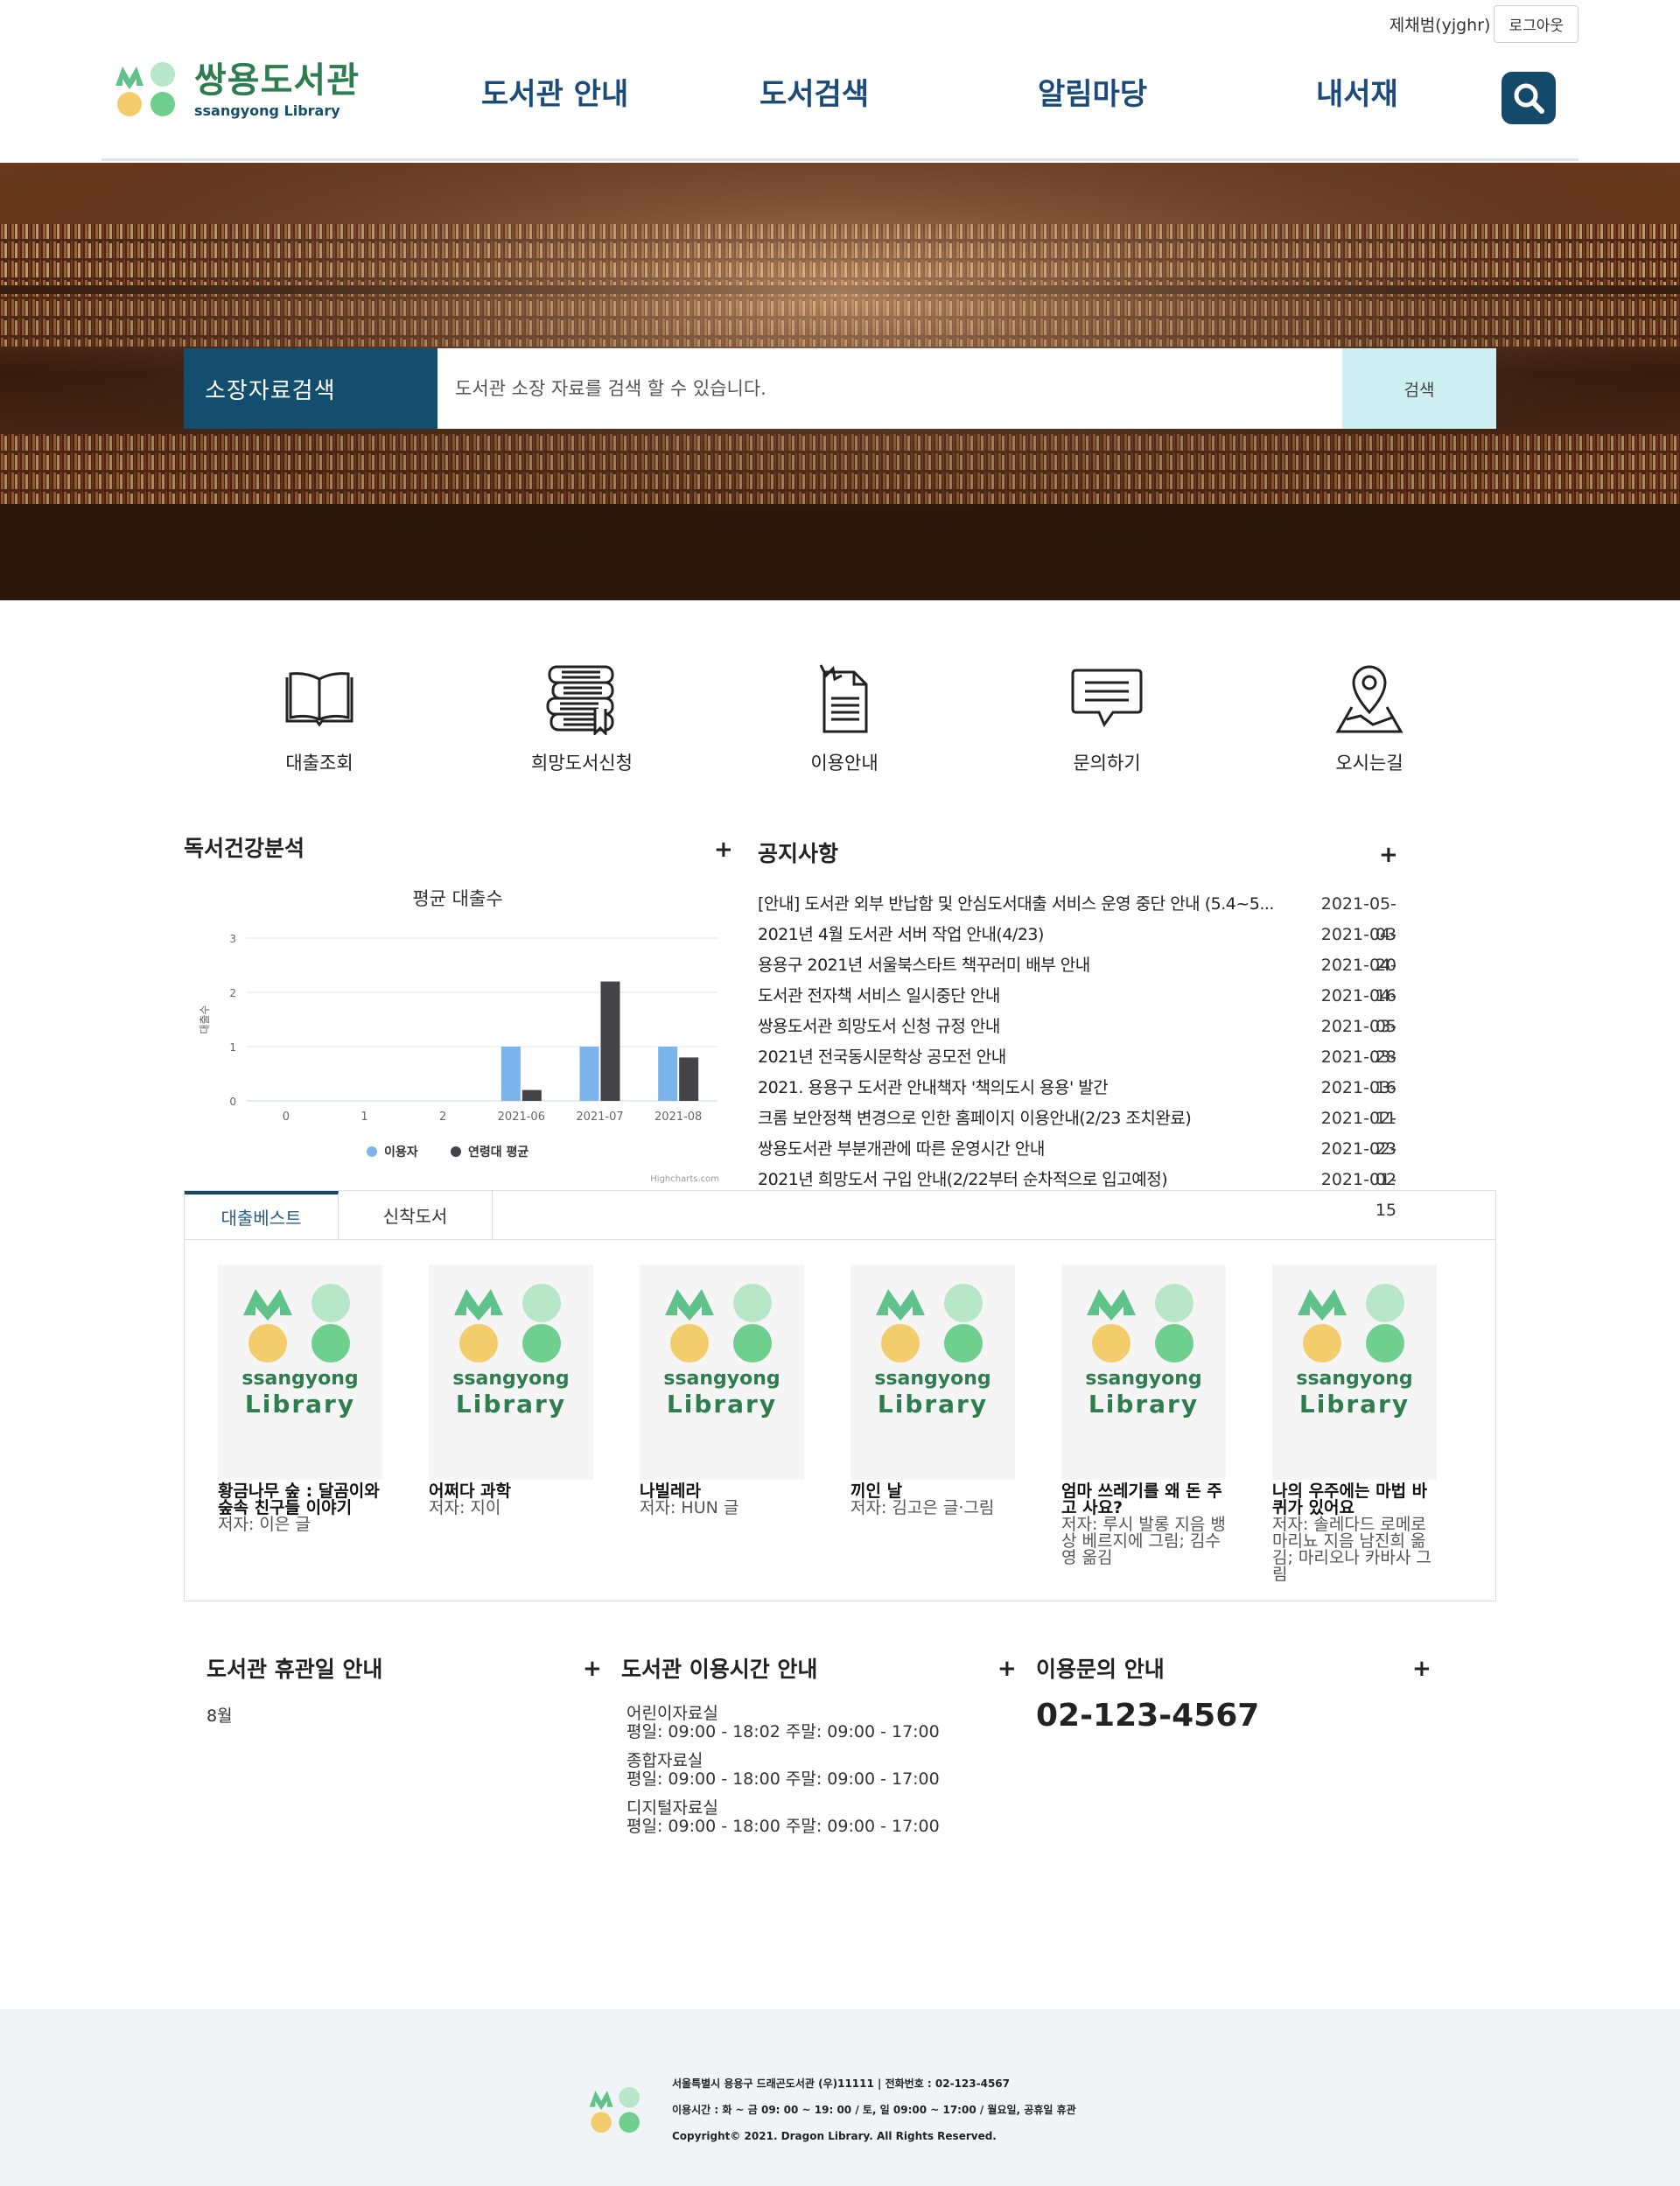 This screenshot has height=2186, width=1680. Describe the element at coordinates (1007, 1669) in the screenshot. I see `opening-hours-more-button: +` at that location.